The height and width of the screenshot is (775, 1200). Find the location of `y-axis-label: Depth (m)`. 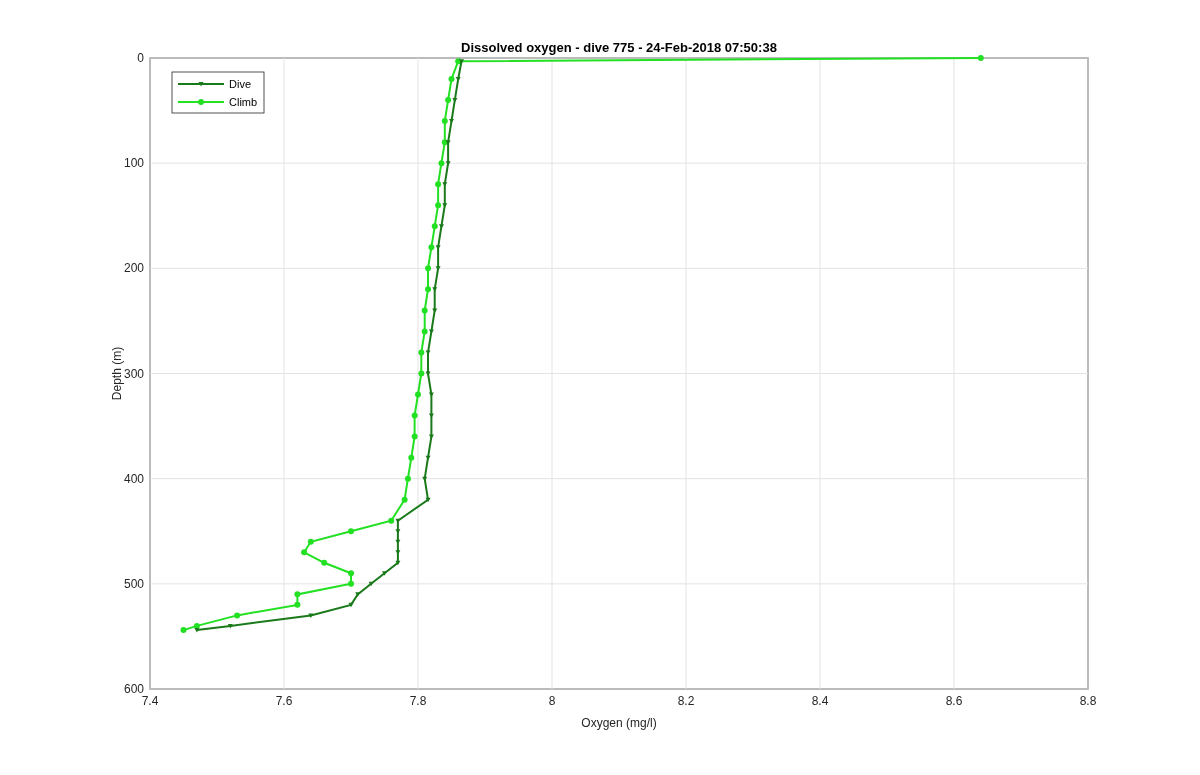

y-axis-label: Depth (m) is located at coordinates (117, 373).